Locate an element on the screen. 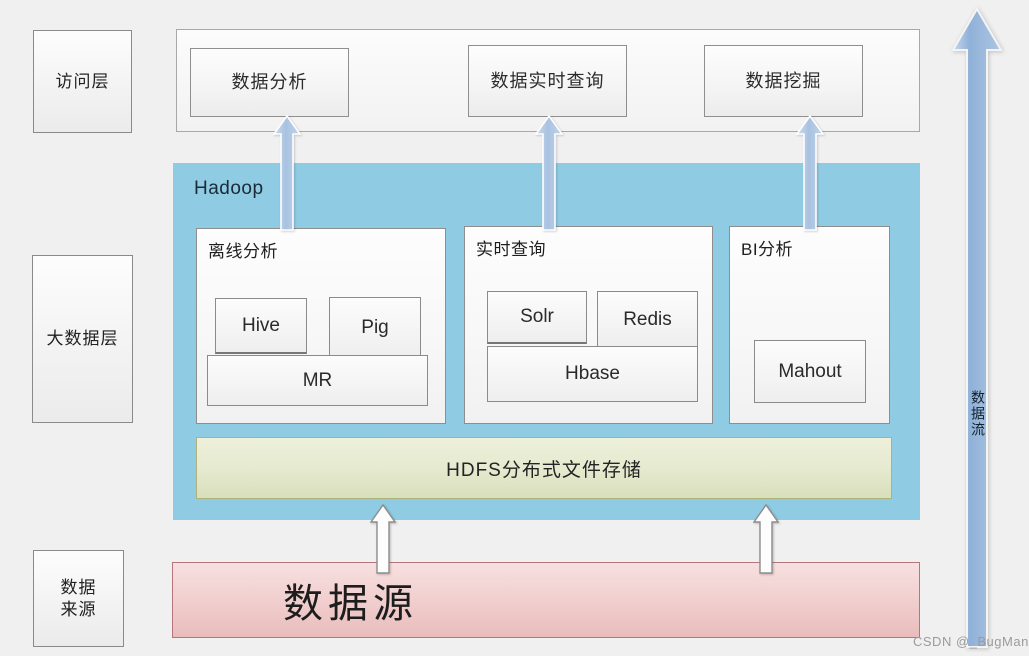 The width and height of the screenshot is (1029, 656). tech-redis: Redis is located at coordinates (647, 319).